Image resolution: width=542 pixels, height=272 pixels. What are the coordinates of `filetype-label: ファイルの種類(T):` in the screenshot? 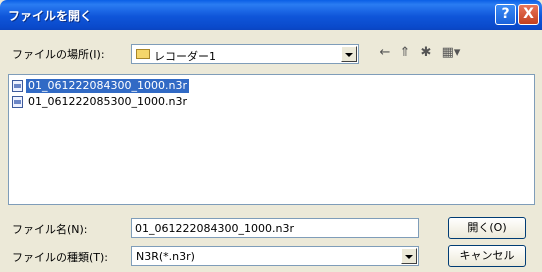 It's located at (60, 257).